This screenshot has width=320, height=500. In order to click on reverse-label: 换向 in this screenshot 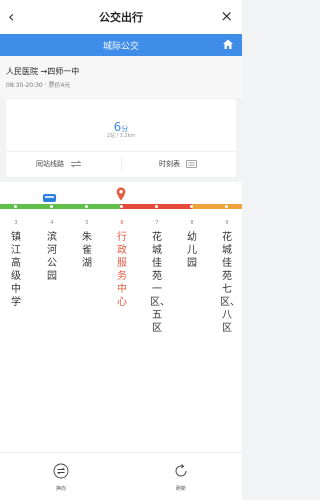, I will do `click(60, 489)`.